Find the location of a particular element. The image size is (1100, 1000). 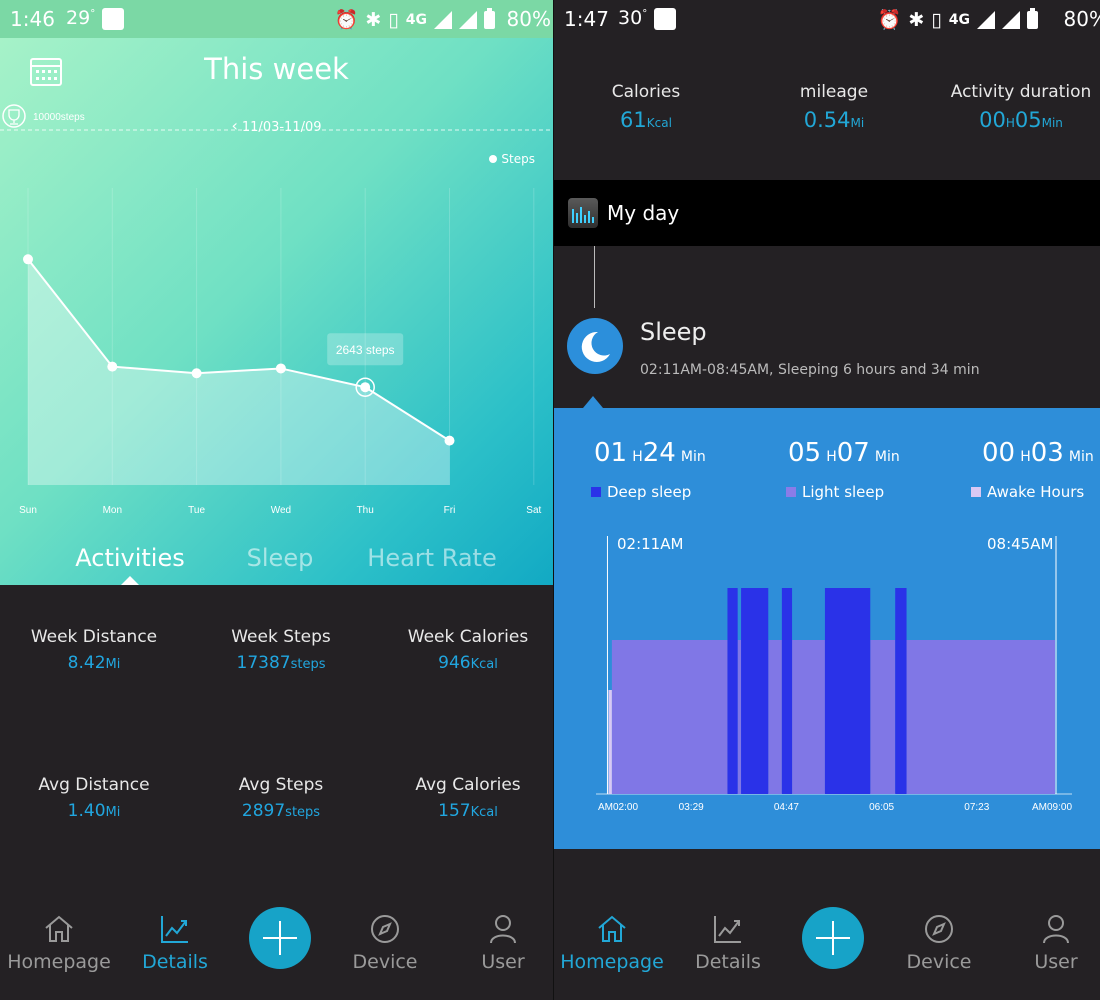

duration-hours: 00 is located at coordinates (999, 453).